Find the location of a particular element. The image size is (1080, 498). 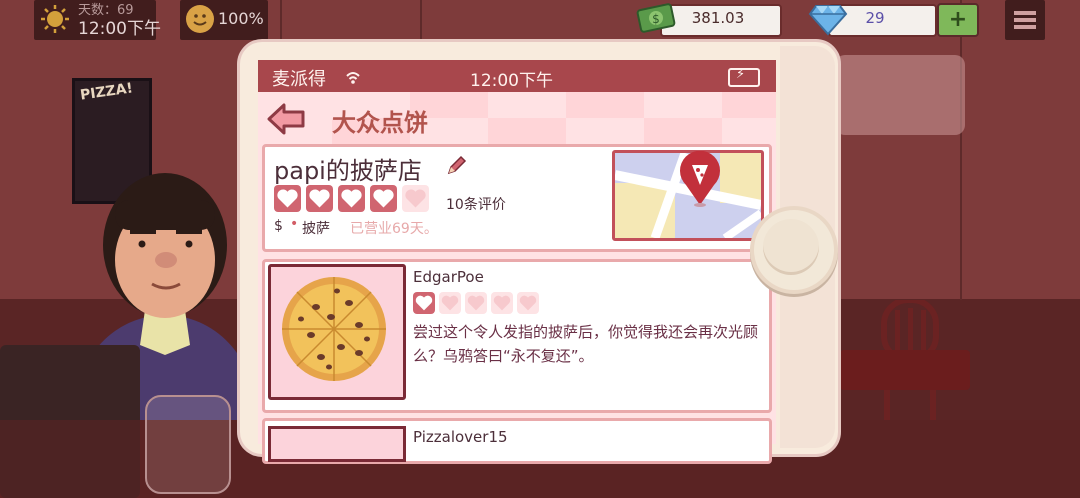

game-time: 12:00下午 is located at coordinates (119, 29).